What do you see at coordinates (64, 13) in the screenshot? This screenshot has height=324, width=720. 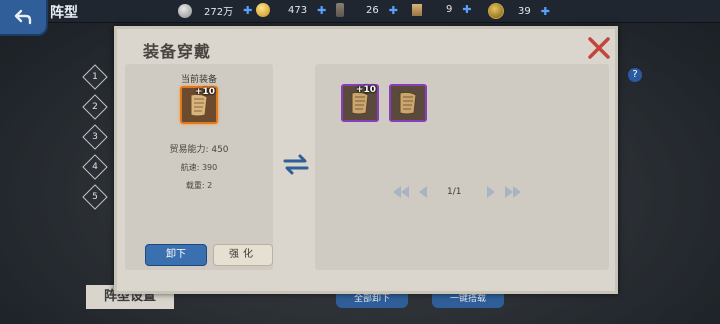 I see `page-title: 阵型` at bounding box center [64, 13].